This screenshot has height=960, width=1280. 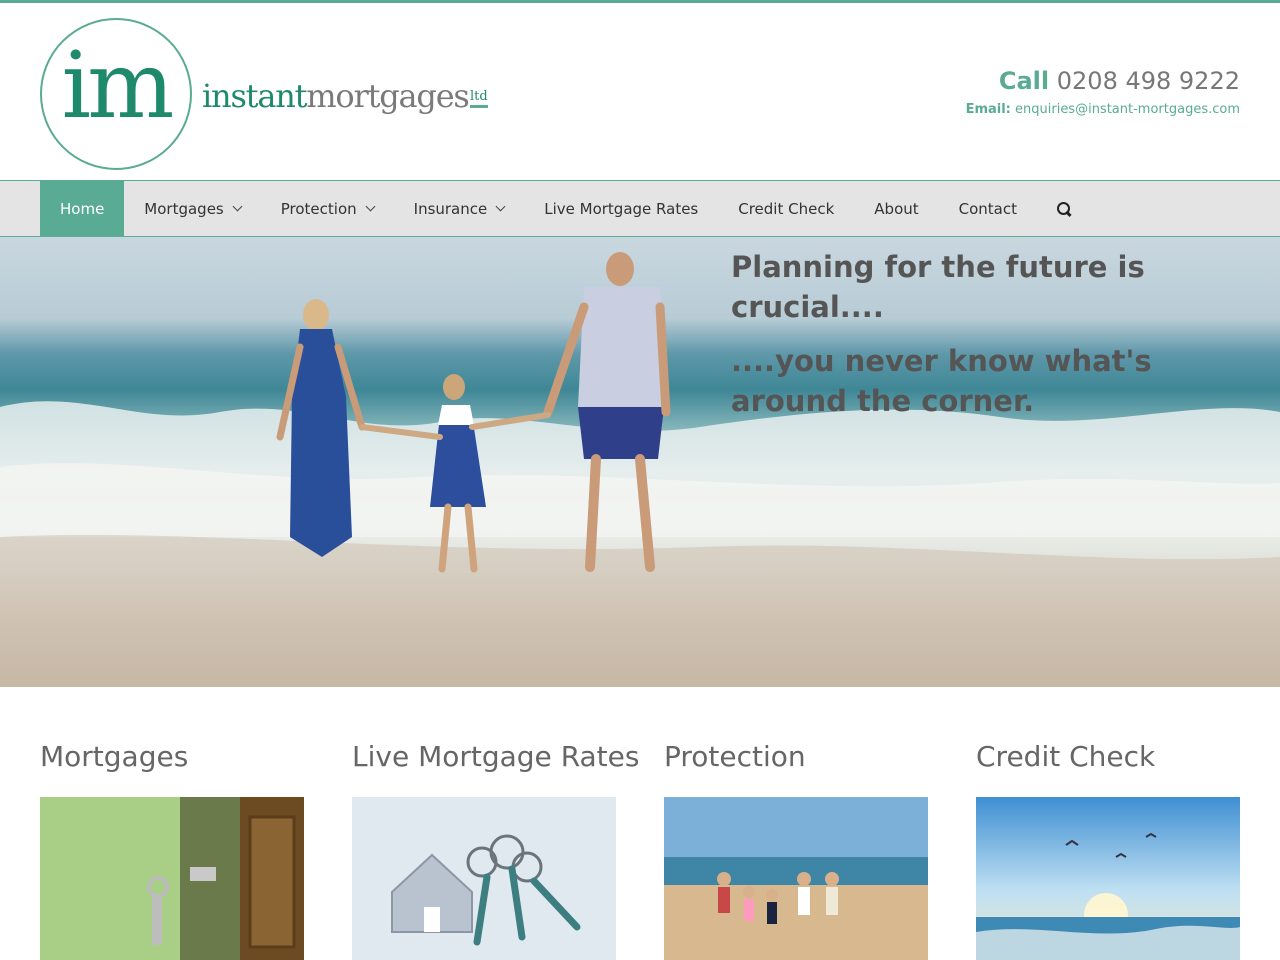 I want to click on email-link: enquiries@instant-mortgages.com, so click(x=1127, y=109).